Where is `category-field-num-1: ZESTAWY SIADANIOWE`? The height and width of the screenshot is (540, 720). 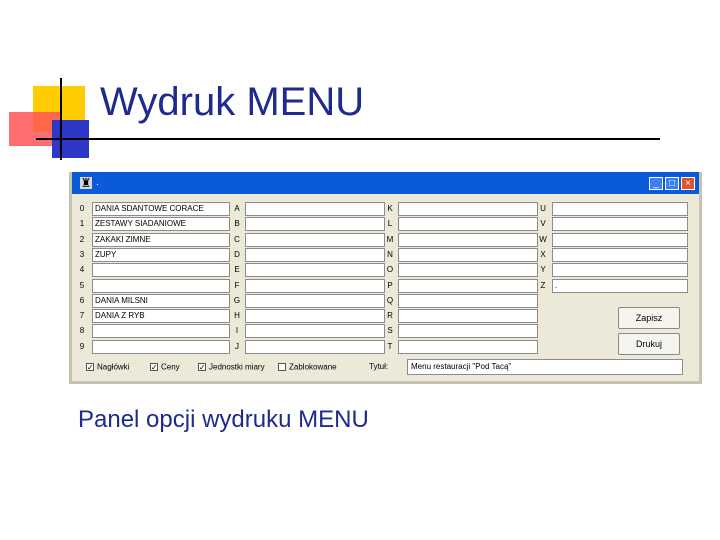 category-field-num-1: ZESTAWY SIADANIOWE is located at coordinates (161, 224).